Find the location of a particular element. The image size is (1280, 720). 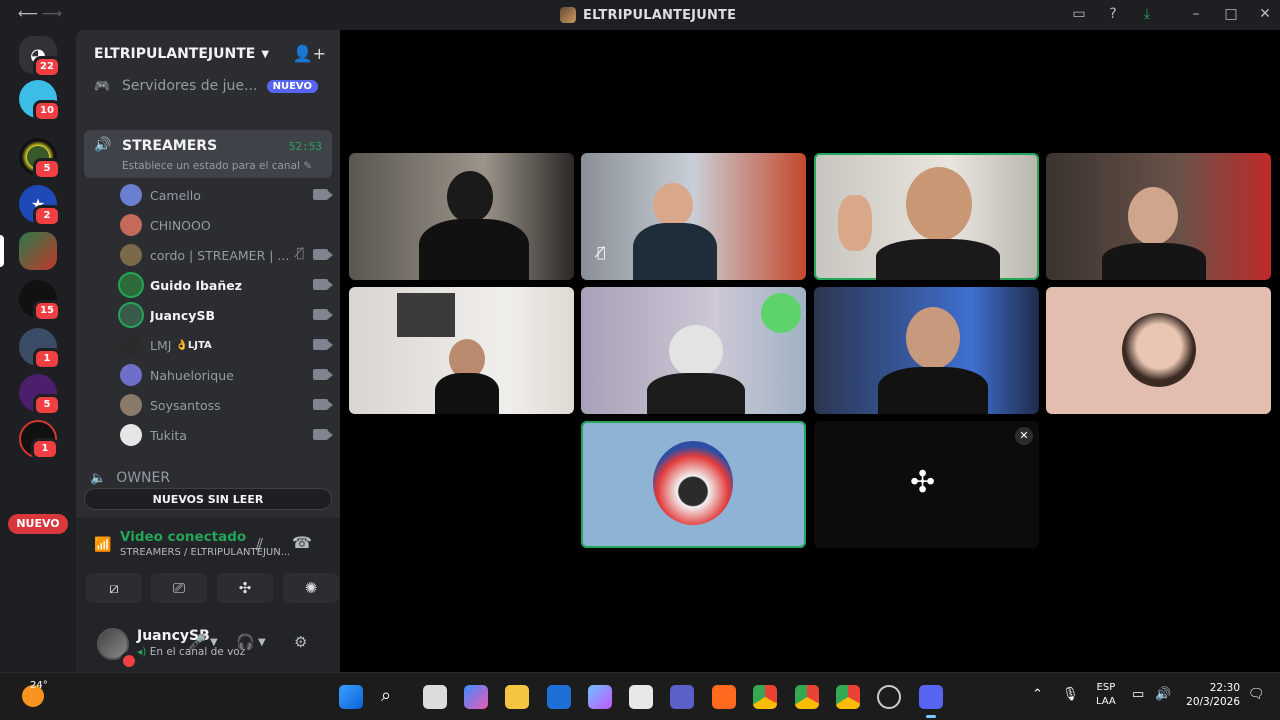

voice-member: JuancySB is located at coordinates (226, 315).